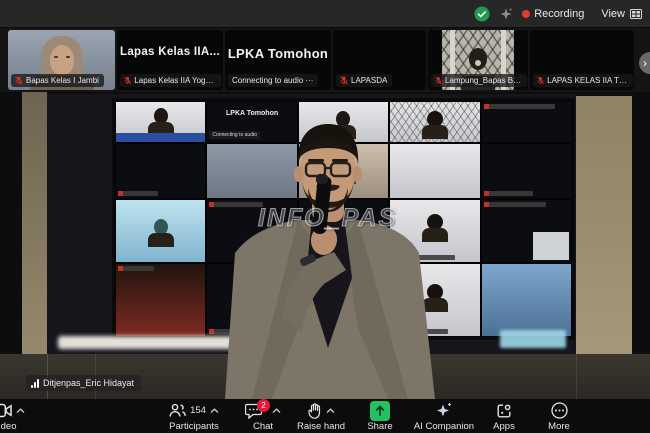 The height and width of the screenshot is (433, 650). I want to click on watermark: INFO_PAS, so click(327, 218).